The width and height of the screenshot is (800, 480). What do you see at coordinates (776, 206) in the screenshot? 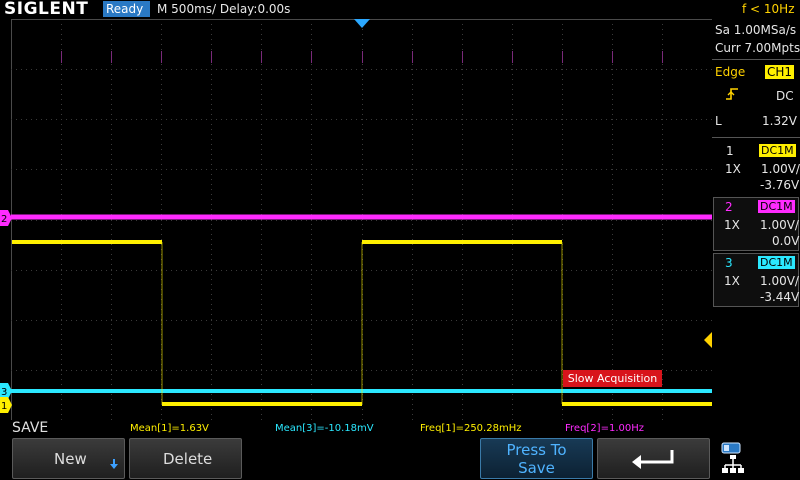
I see `ch2-coupling-badge: DC1M` at bounding box center [776, 206].